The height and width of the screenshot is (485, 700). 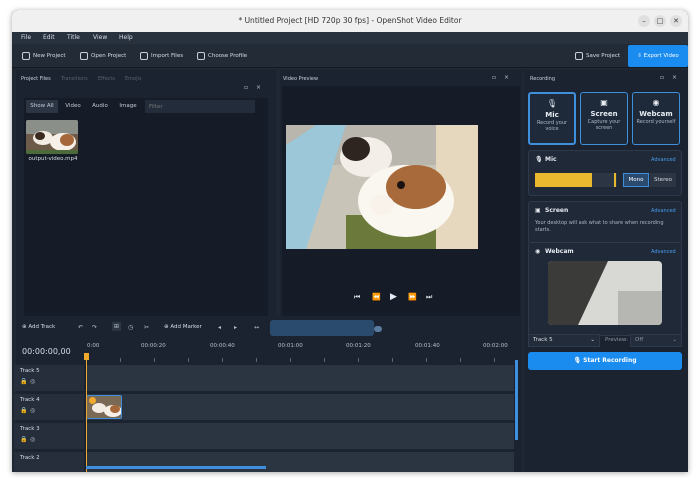 What do you see at coordinates (656, 114) in the screenshot?
I see `mode-webcam-label: Webcam` at bounding box center [656, 114].